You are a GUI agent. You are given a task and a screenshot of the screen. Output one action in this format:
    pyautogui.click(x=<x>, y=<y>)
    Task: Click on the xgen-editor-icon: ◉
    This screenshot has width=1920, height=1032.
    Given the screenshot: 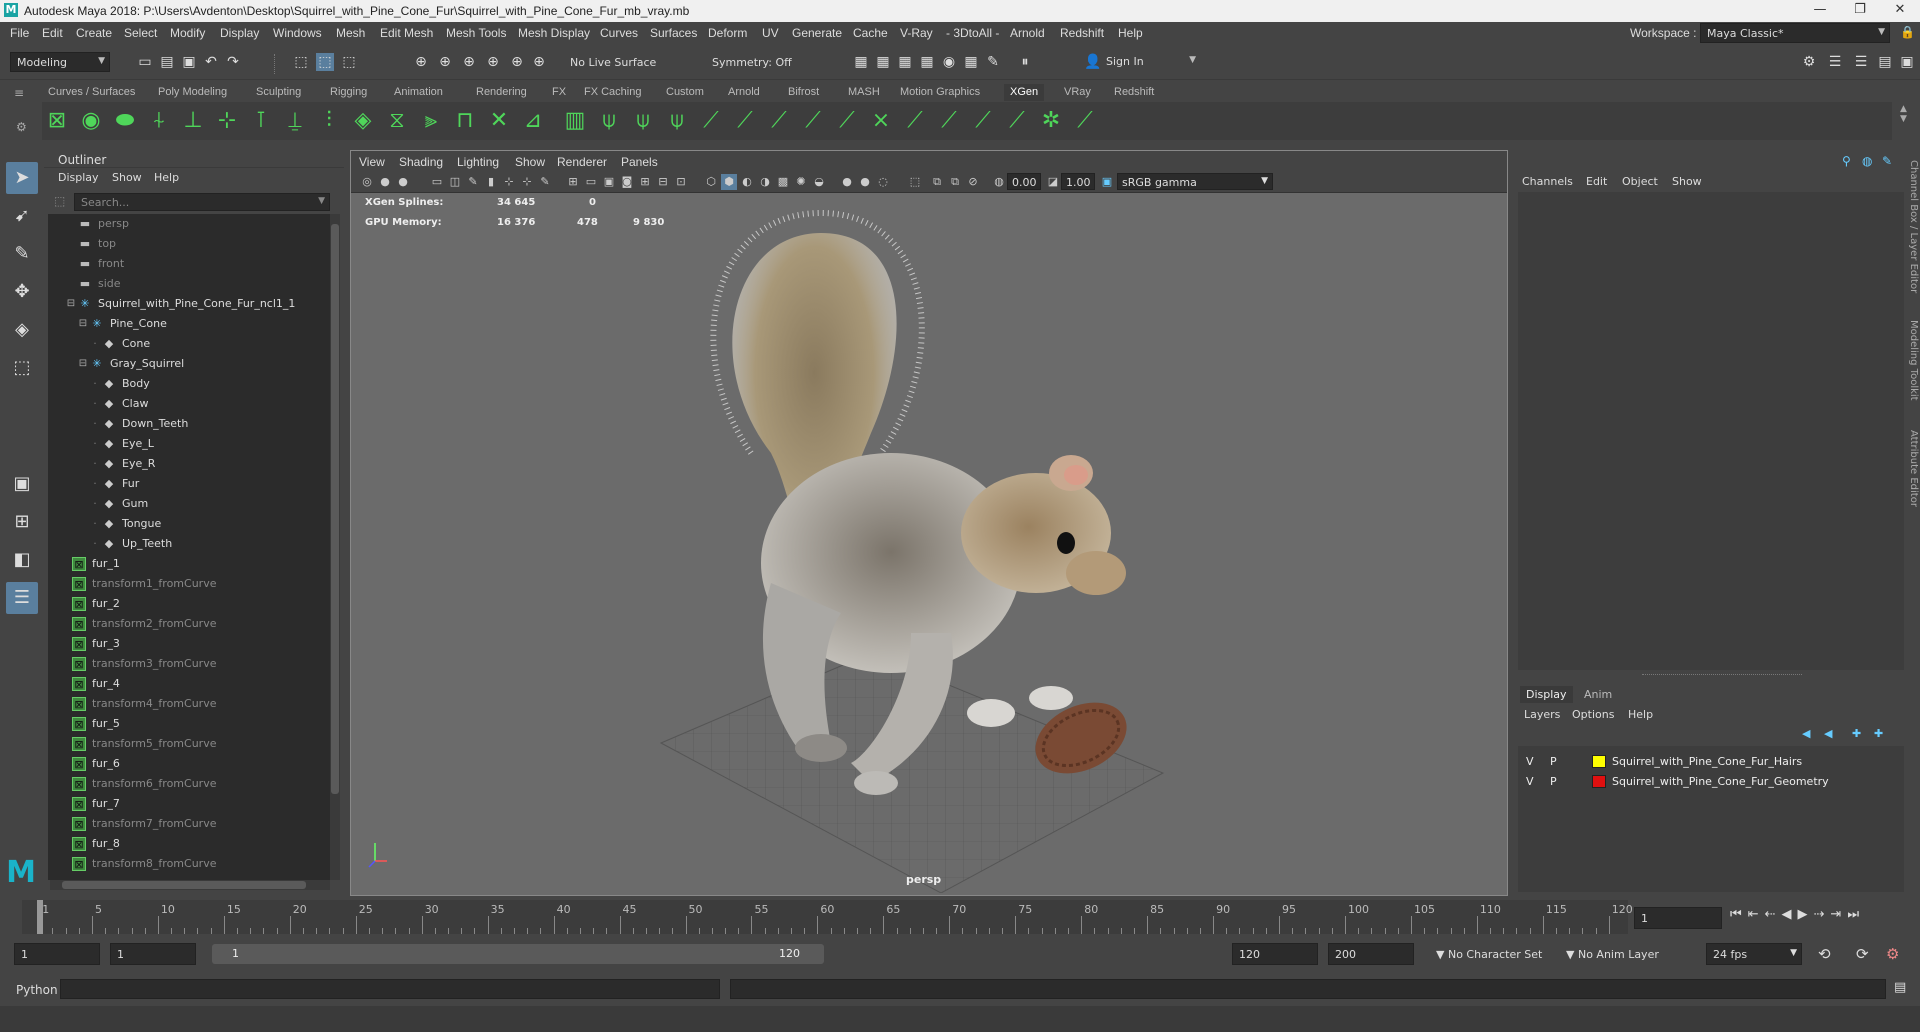 What is the action you would take?
    pyautogui.click(x=91, y=121)
    